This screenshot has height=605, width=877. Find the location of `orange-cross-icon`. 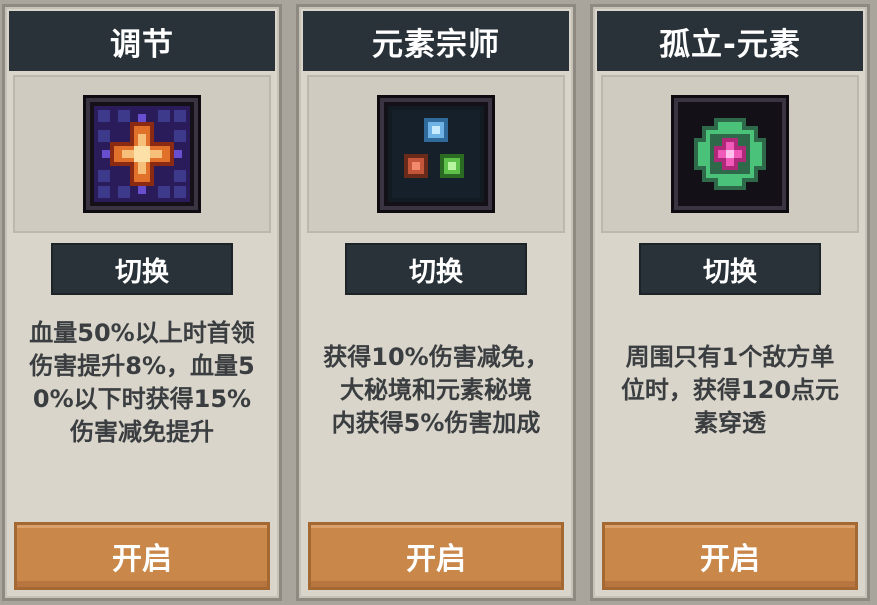

orange-cross-icon is located at coordinates (142, 154).